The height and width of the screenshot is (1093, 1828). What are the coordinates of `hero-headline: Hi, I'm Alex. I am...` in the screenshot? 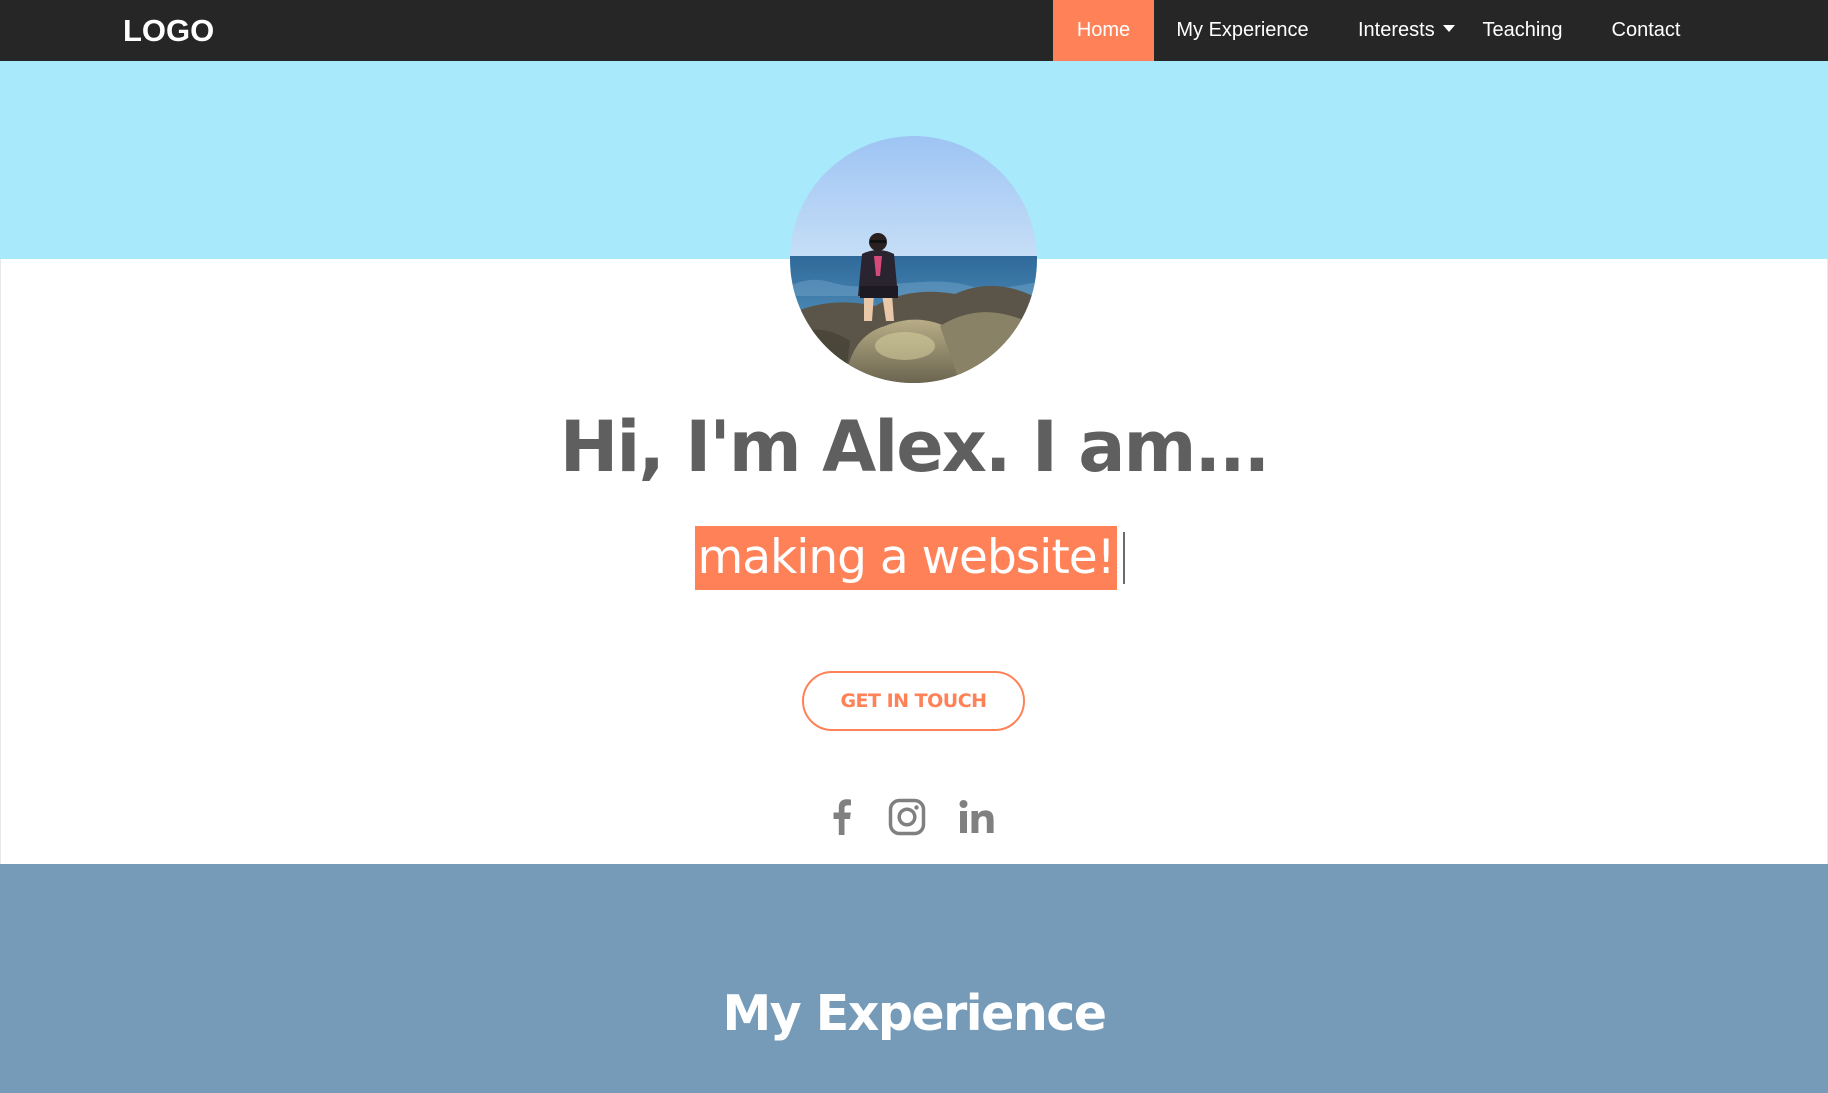 It's located at (914, 447).